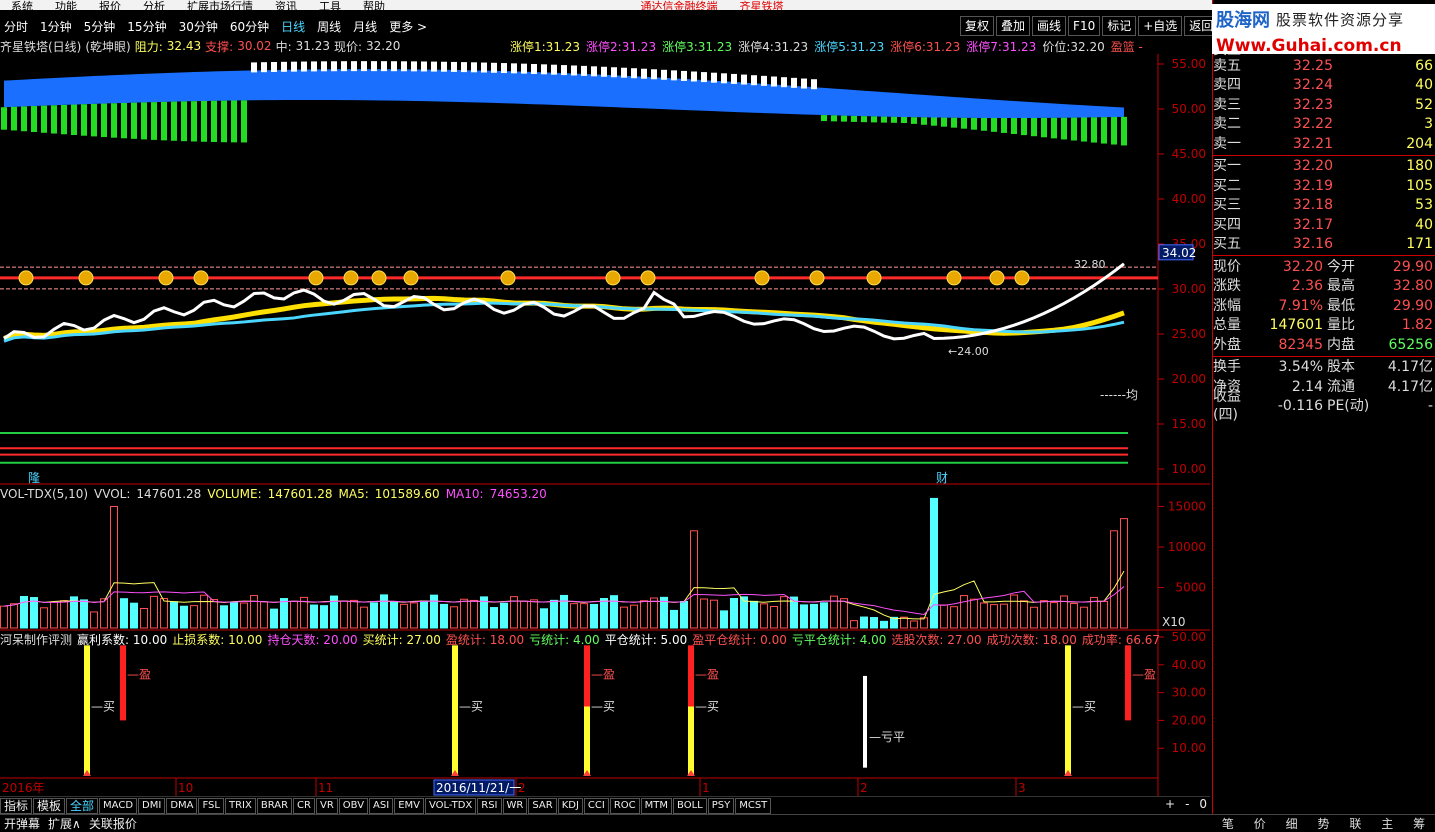 The image size is (1435, 832). What do you see at coordinates (450, 805) in the screenshot?
I see `indicator-tab-vol-tdx: VOL-TDX` at bounding box center [450, 805].